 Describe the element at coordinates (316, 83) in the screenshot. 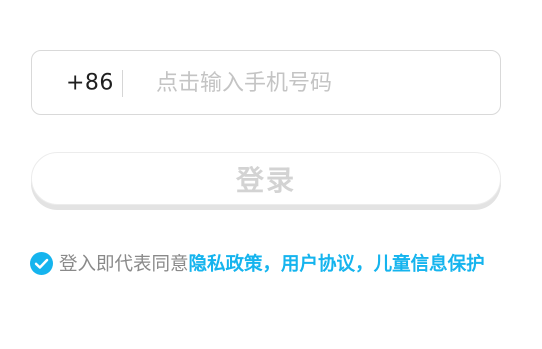

I see `phone-number-input` at that location.